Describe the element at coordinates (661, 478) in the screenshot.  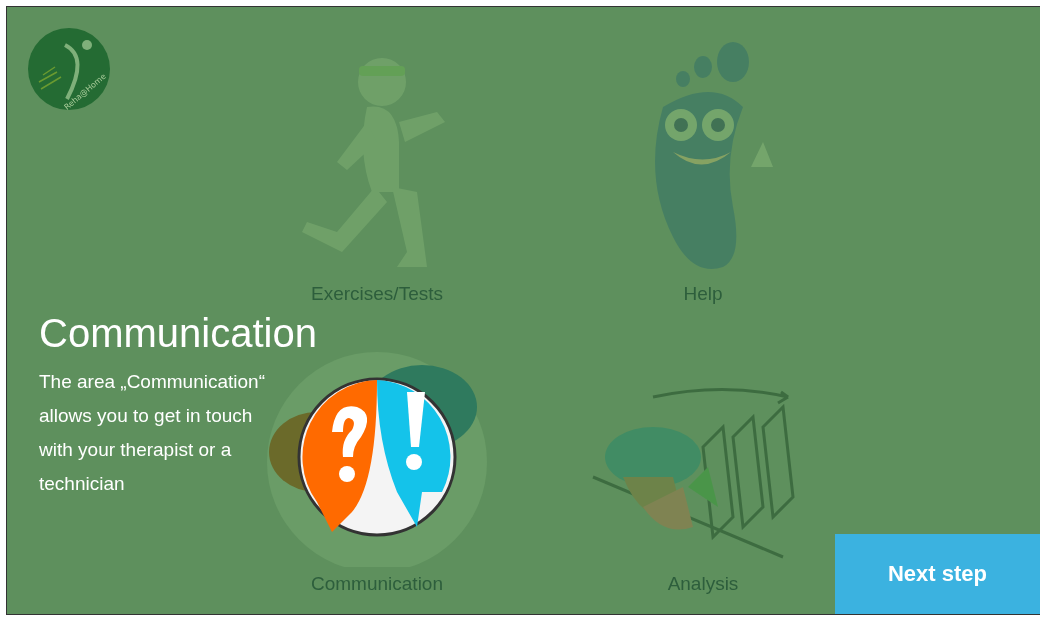
I see `pie-chart-icon` at that location.